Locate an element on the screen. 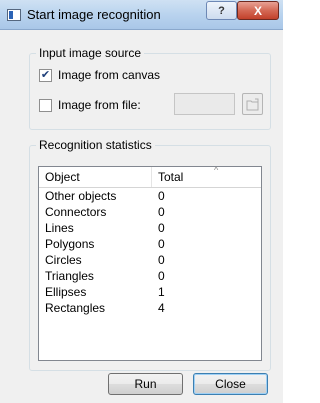 This screenshot has width=320, height=403. image-from-canvas-label: Image from canvas is located at coordinates (109, 75).